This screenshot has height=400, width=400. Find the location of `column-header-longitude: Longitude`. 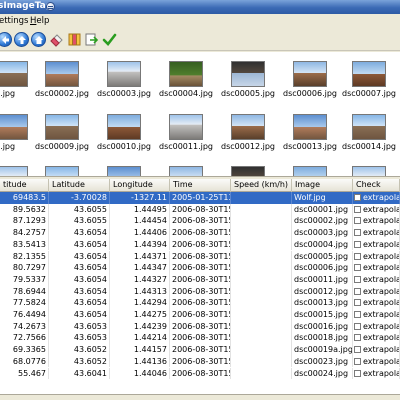

column-header-longitude: Longitude is located at coordinates (140, 185).